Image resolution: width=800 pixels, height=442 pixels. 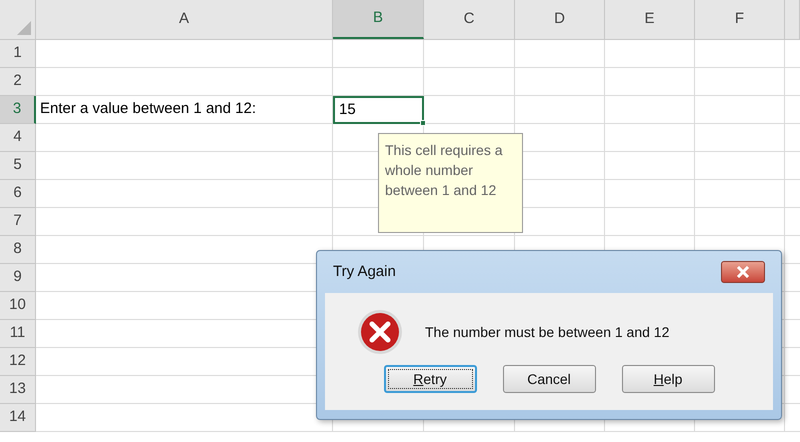 What do you see at coordinates (423, 123) in the screenshot?
I see `fill-handle` at bounding box center [423, 123].